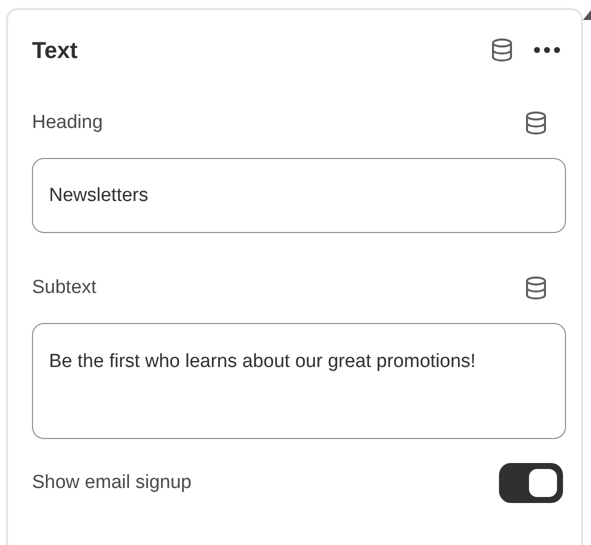 The height and width of the screenshot is (545, 591). Describe the element at coordinates (299, 195) in the screenshot. I see `text-field: Newsletters` at that location.